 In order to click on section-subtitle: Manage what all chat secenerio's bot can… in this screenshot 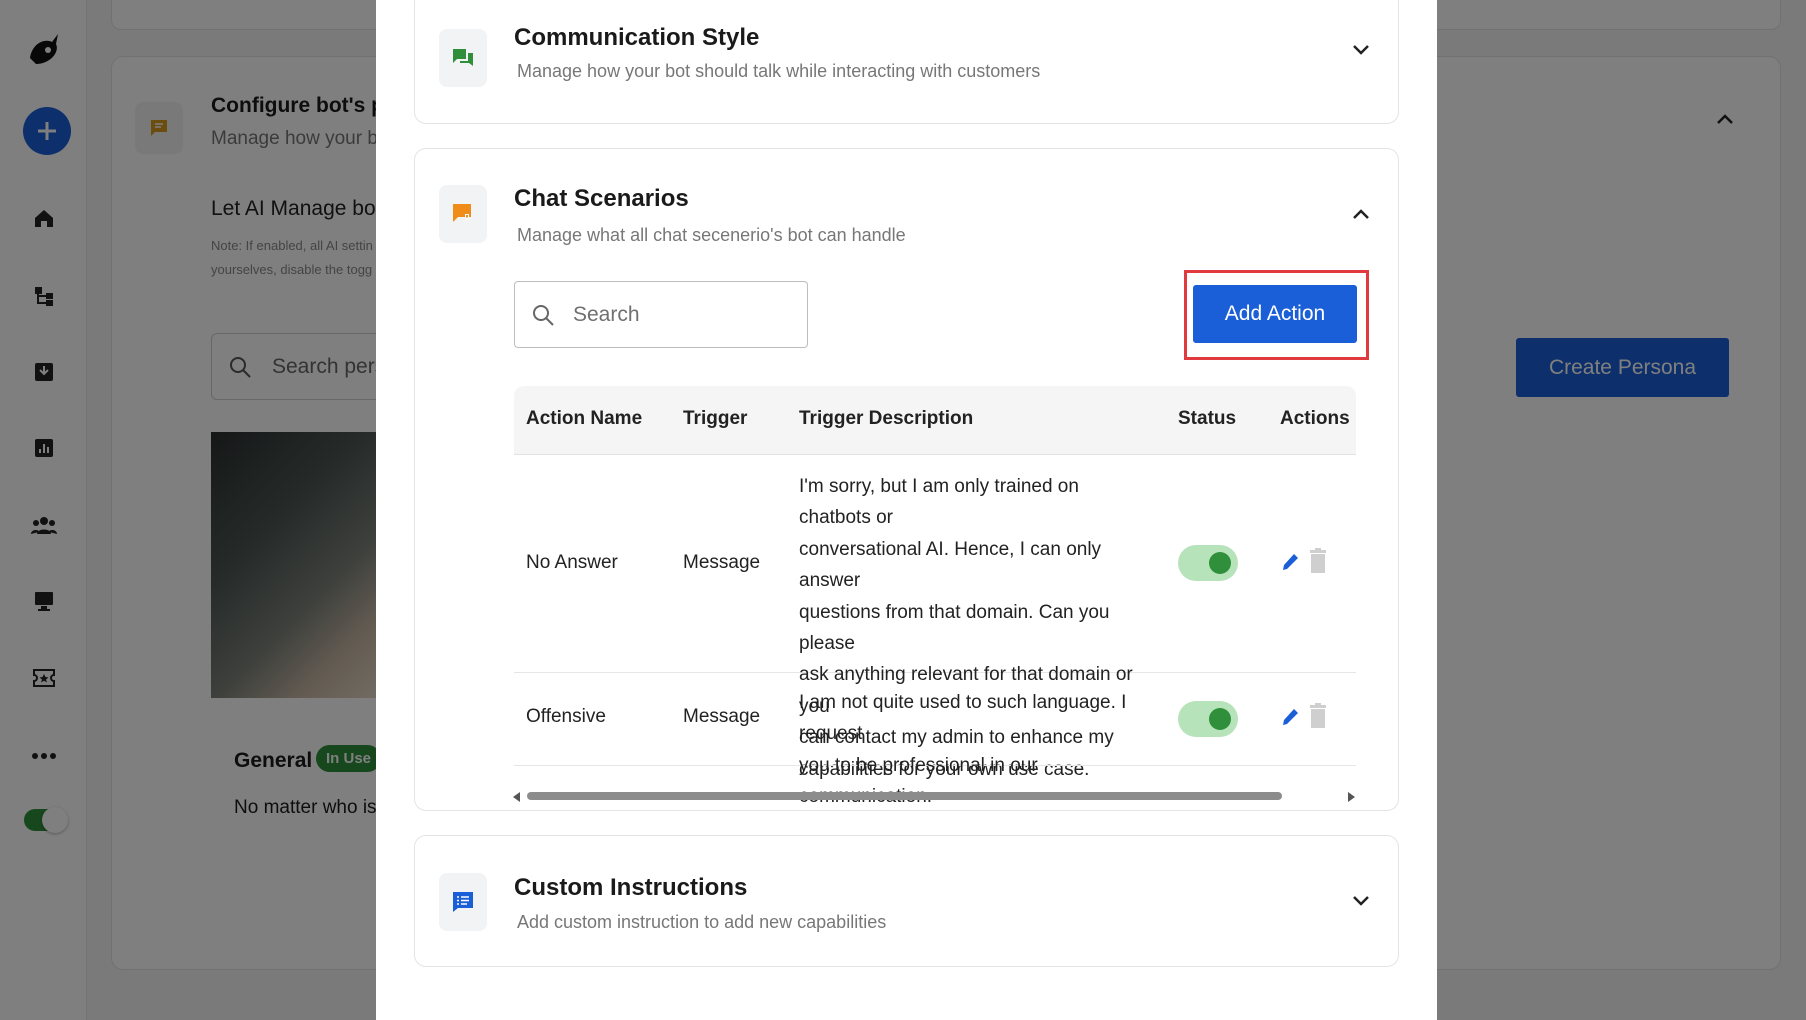, I will do `click(711, 235)`.